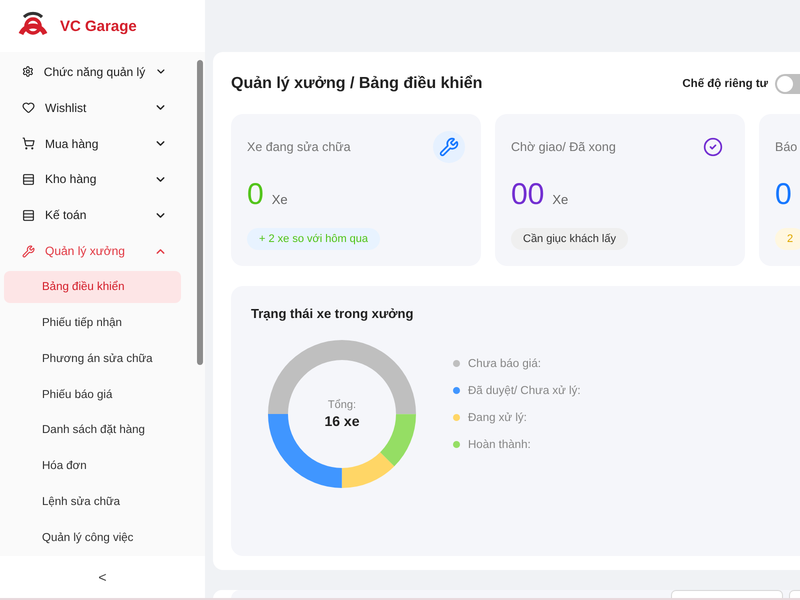  Describe the element at coordinates (95, 71) in the screenshot. I see `sidebar-item-label: Chức năng quản lý` at that location.